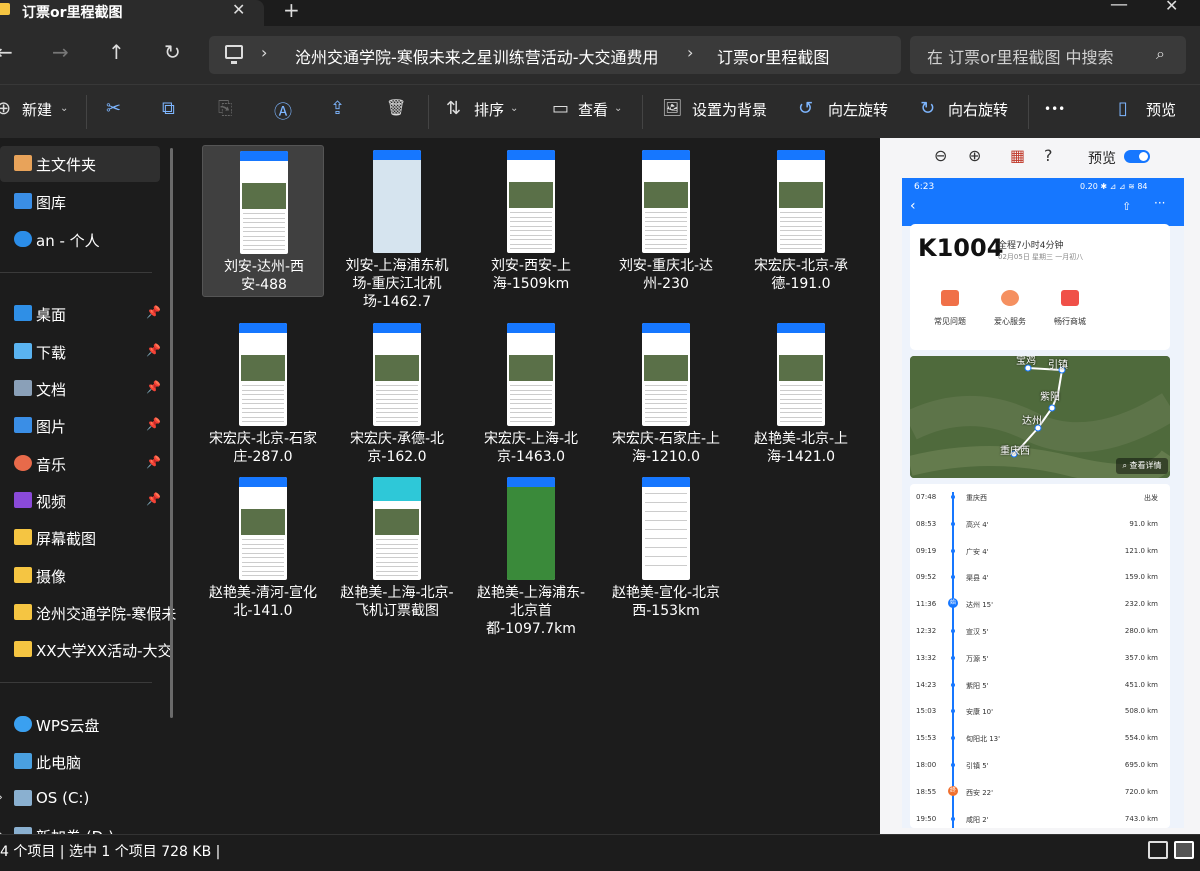  Describe the element at coordinates (225, 108) in the screenshot. I see `paste-icon: ⎘` at that location.